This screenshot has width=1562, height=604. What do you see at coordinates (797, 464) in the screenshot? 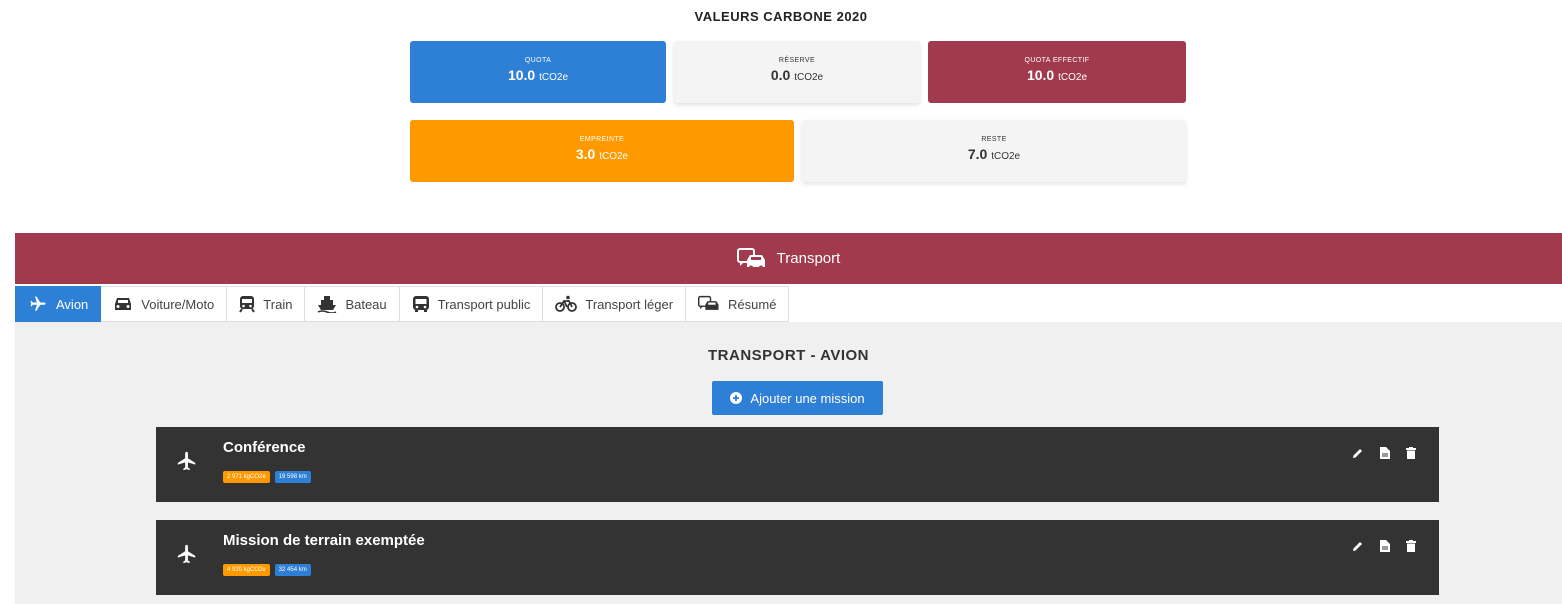
I see `mission-card: Conférence 2 971 kgCO2e 19 598 km` at bounding box center [797, 464].